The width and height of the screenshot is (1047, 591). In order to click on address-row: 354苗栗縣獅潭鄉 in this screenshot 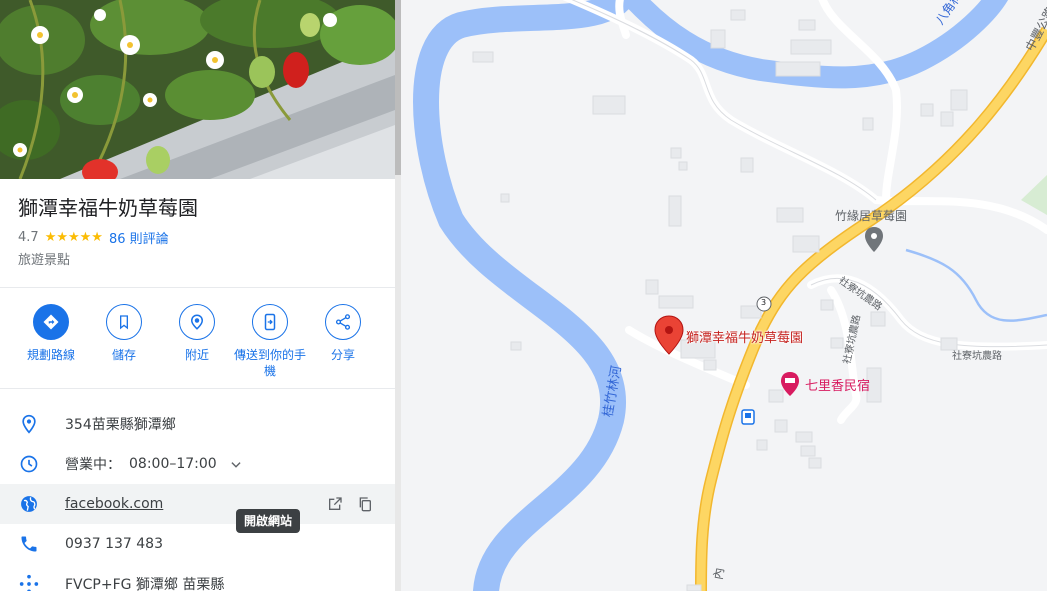, I will do `click(197, 424)`.